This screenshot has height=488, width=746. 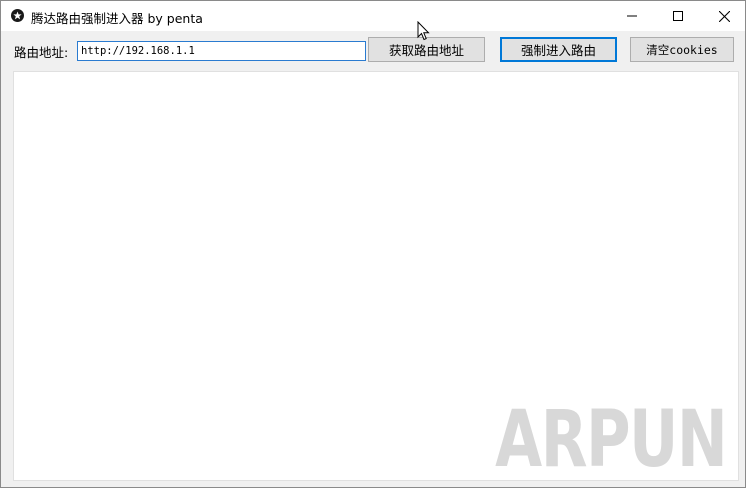 What do you see at coordinates (423, 31) in the screenshot?
I see `mouse-cursor-icon` at bounding box center [423, 31].